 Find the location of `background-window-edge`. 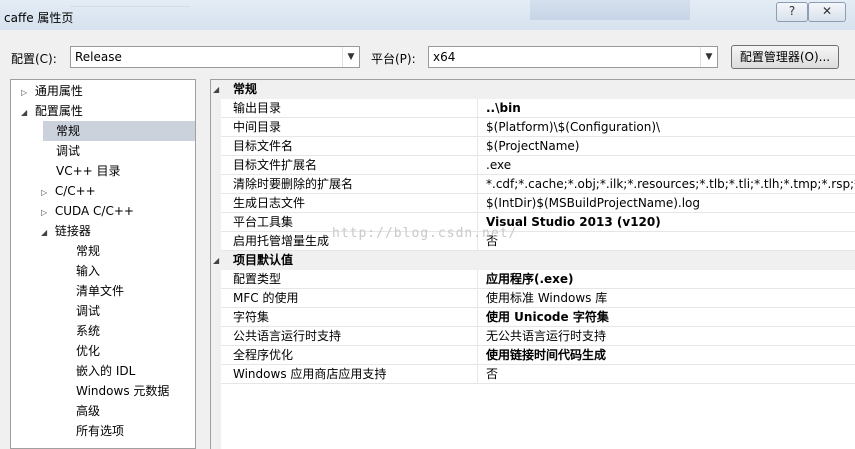

background-window-edge is located at coordinates (610, 10).